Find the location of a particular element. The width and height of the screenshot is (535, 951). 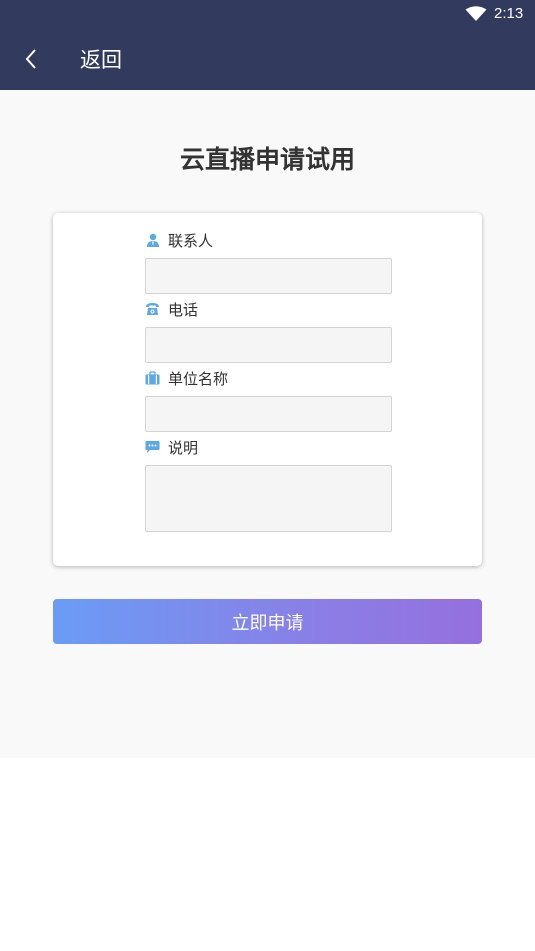

field-label-text: 说明 is located at coordinates (183, 447).